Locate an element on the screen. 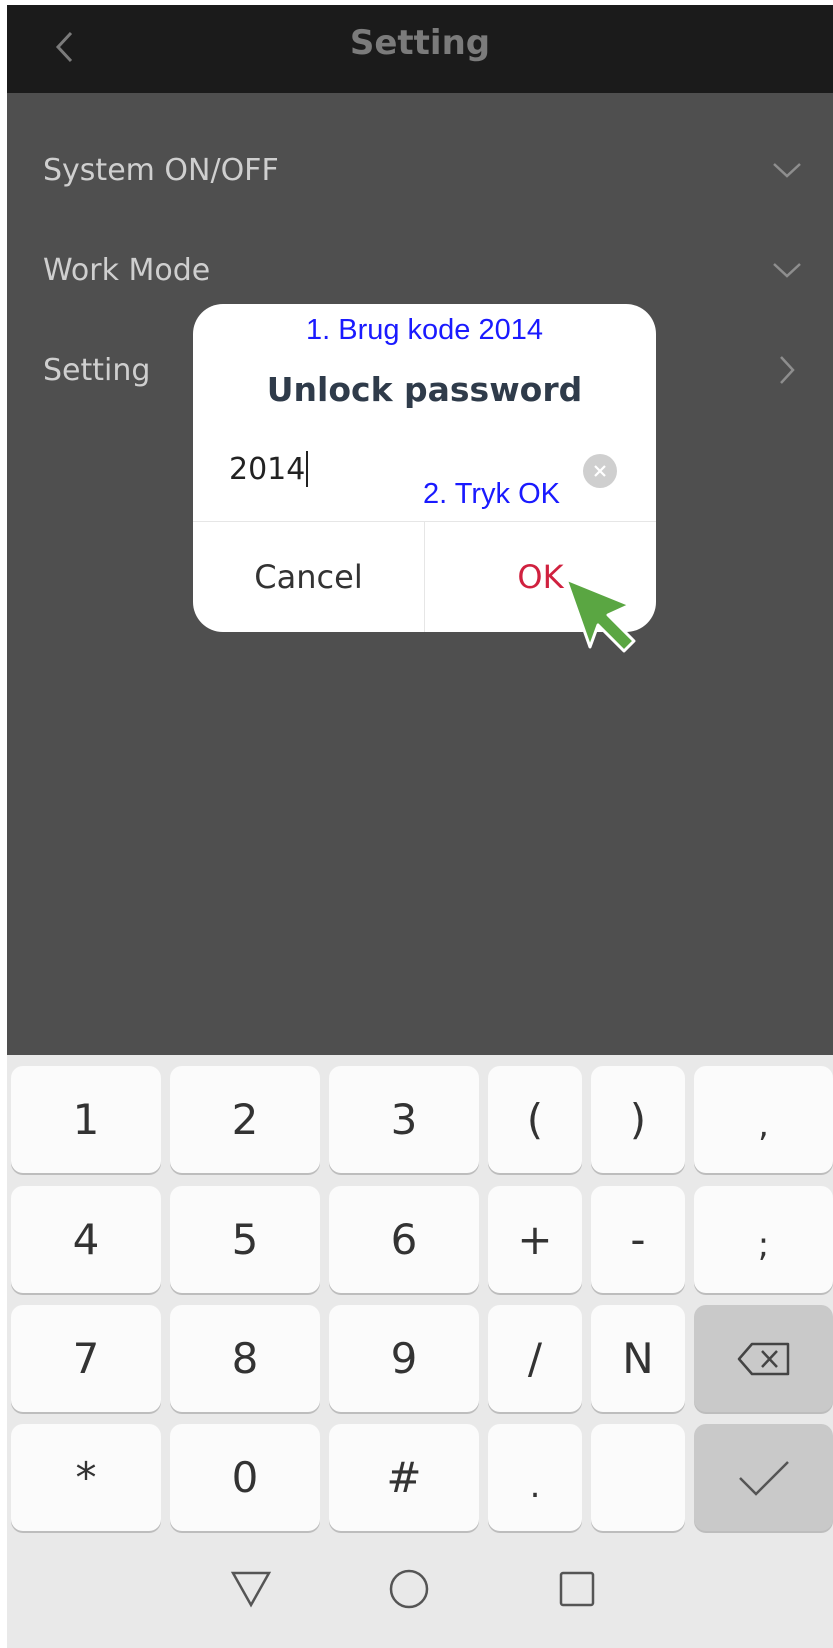 The width and height of the screenshot is (833, 1648). dialog-title: Unlock password is located at coordinates (424, 389).